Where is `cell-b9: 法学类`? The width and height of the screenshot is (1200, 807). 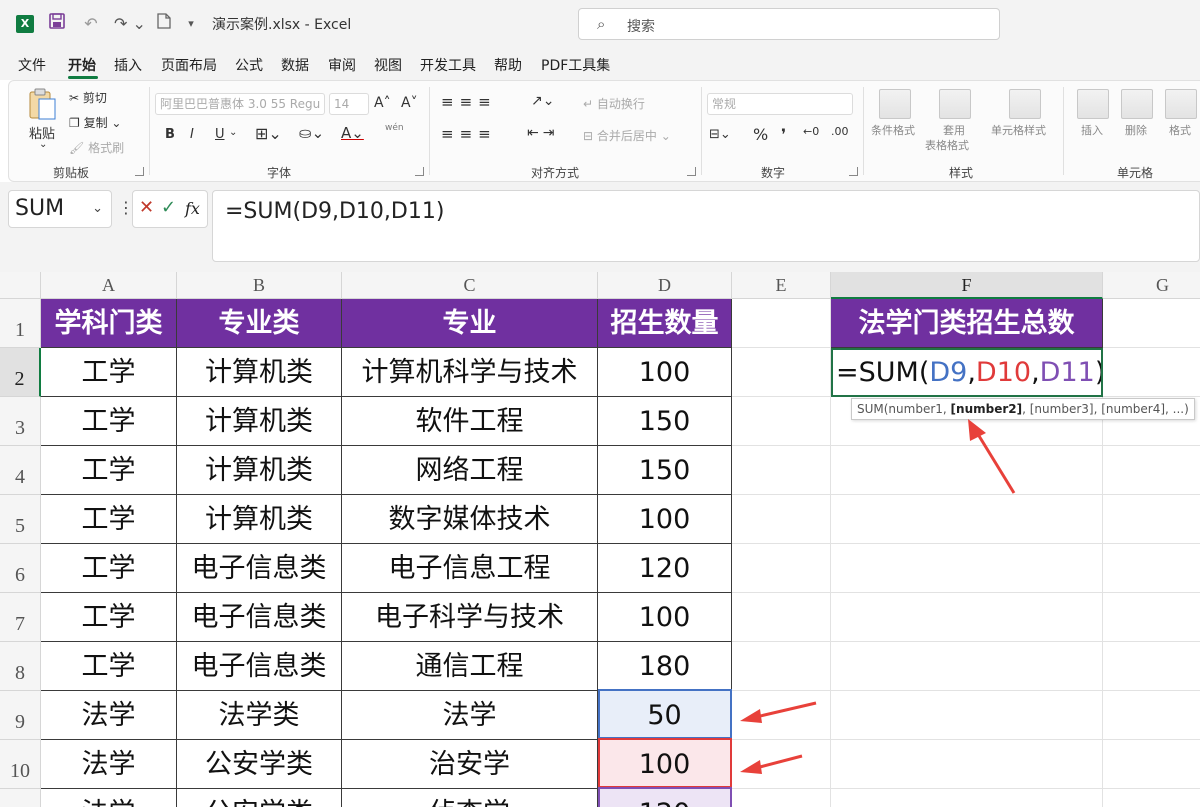
cell-b9: 法学类 is located at coordinates (259, 715).